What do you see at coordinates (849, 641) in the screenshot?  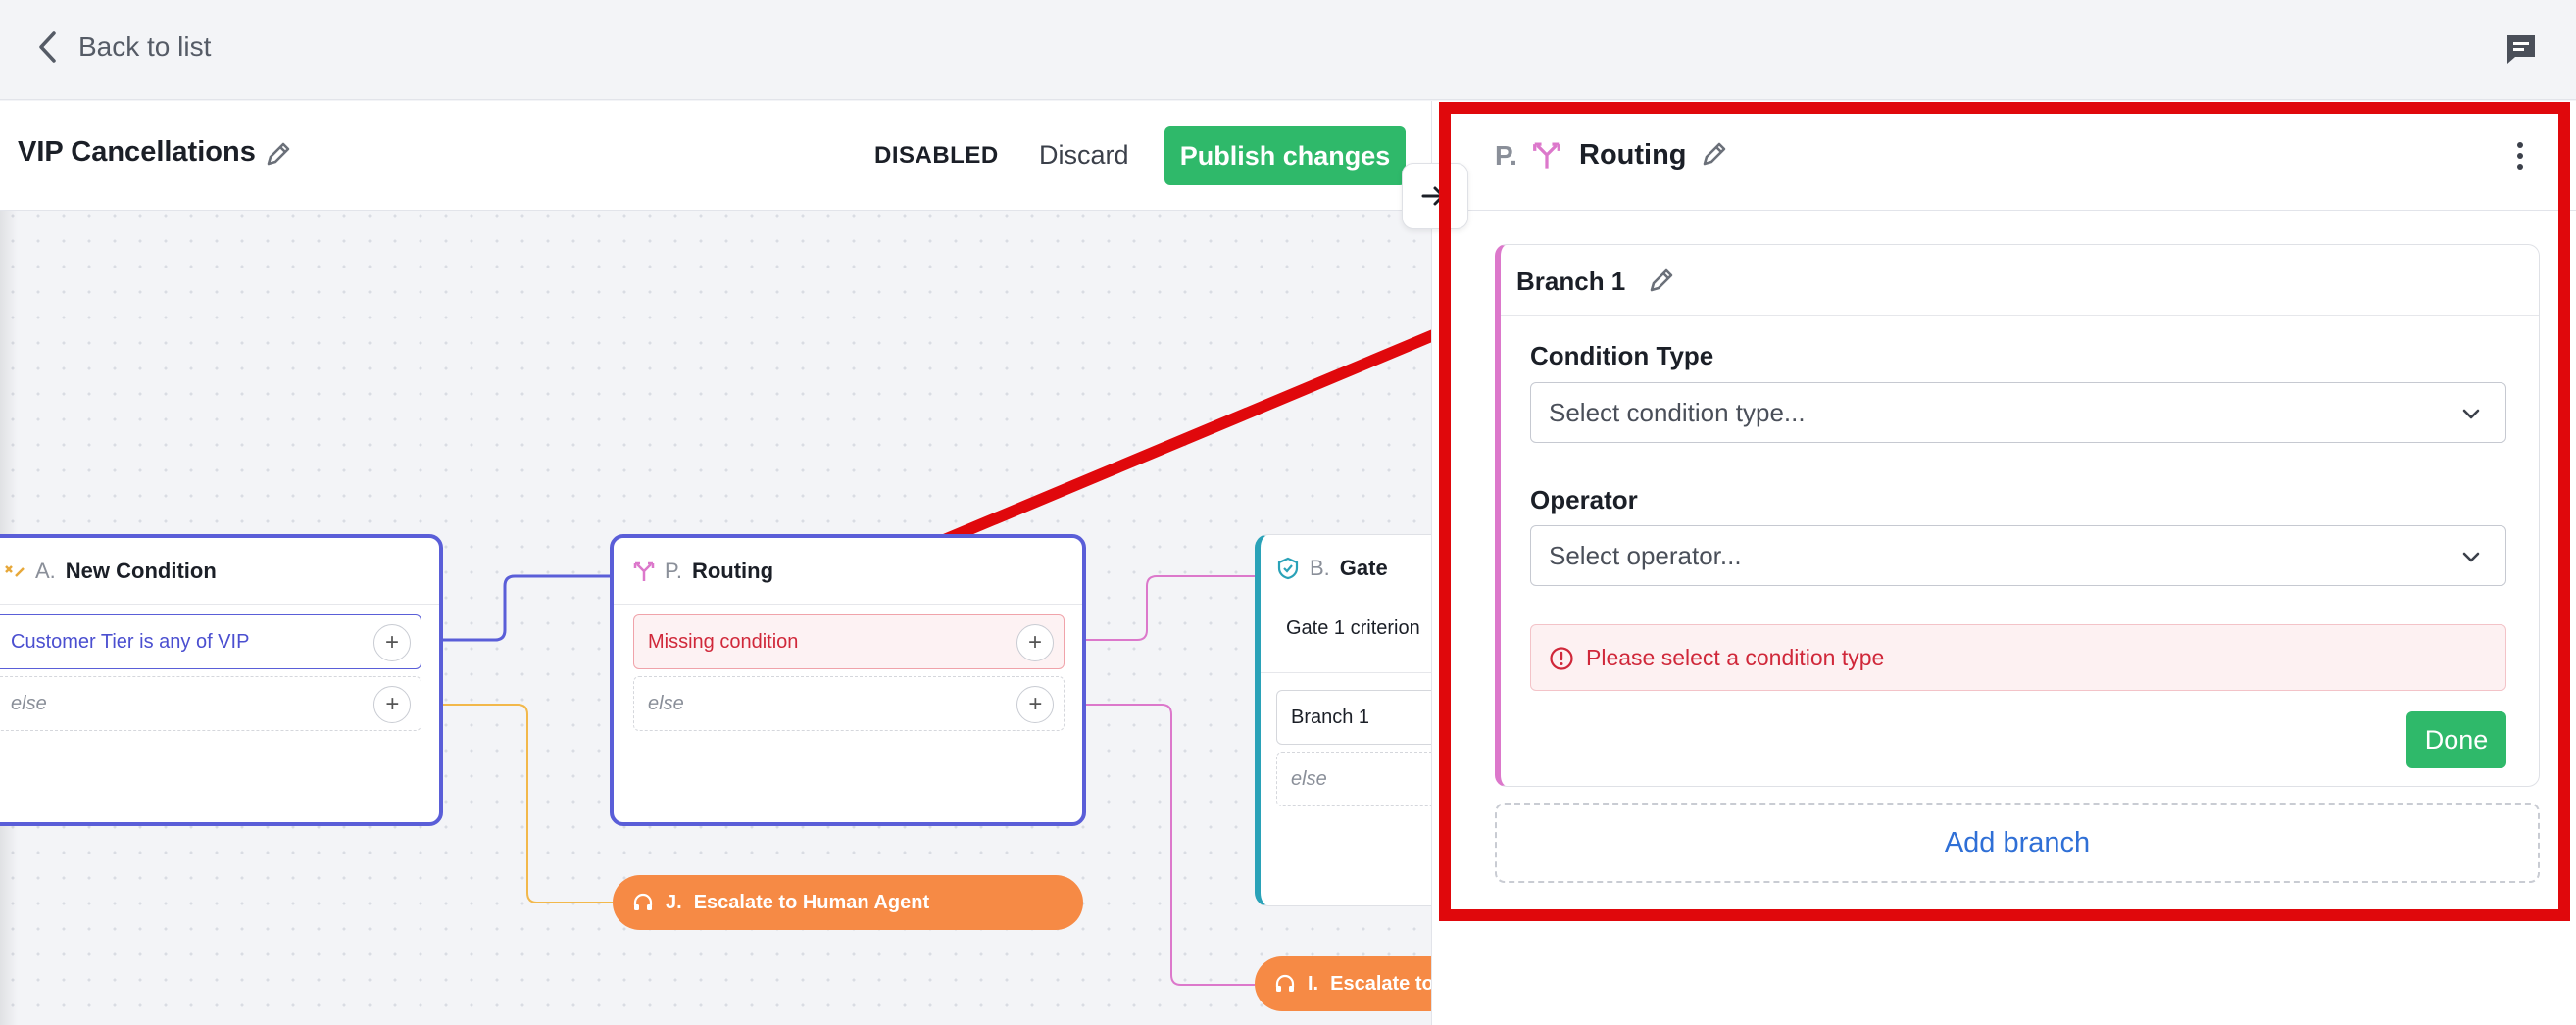 I see `missing-condition-branch: Missing condition +` at bounding box center [849, 641].